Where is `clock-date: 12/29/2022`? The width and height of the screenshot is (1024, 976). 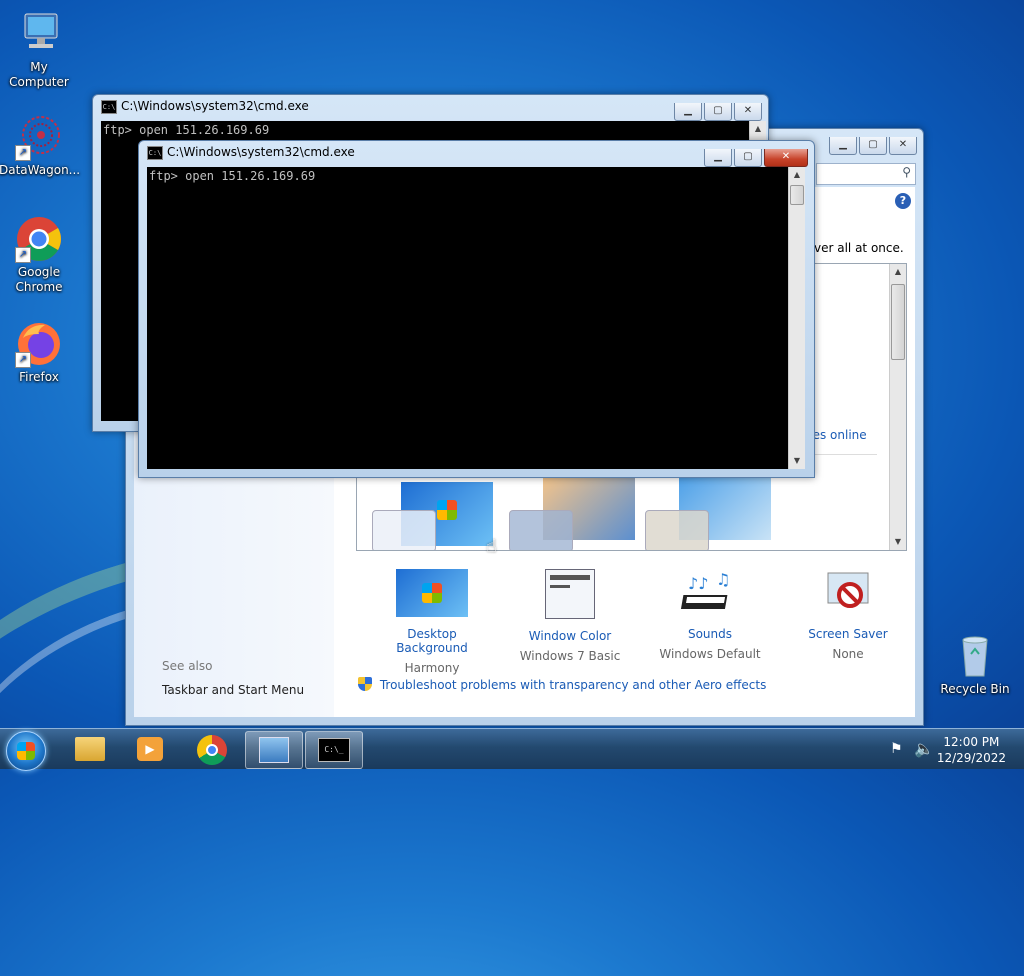 clock-date: 12/29/2022 is located at coordinates (971, 758).